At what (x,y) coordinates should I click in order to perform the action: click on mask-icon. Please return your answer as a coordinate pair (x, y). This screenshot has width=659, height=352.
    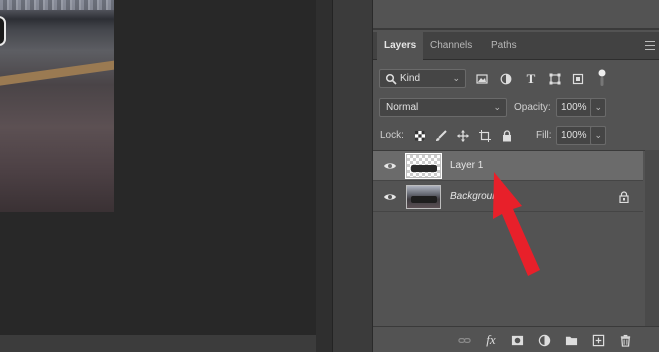
    Looking at the image, I should click on (517, 340).